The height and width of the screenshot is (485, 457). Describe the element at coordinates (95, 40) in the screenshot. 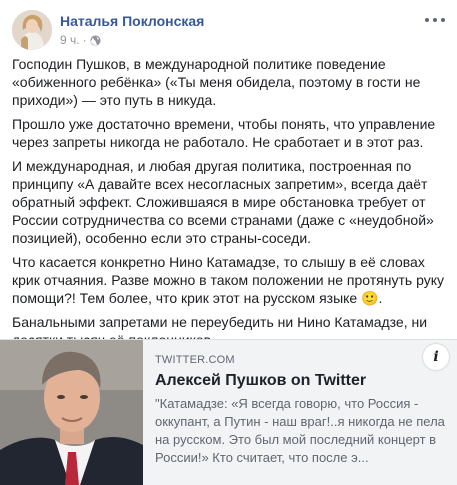

I see `globe-icon` at that location.